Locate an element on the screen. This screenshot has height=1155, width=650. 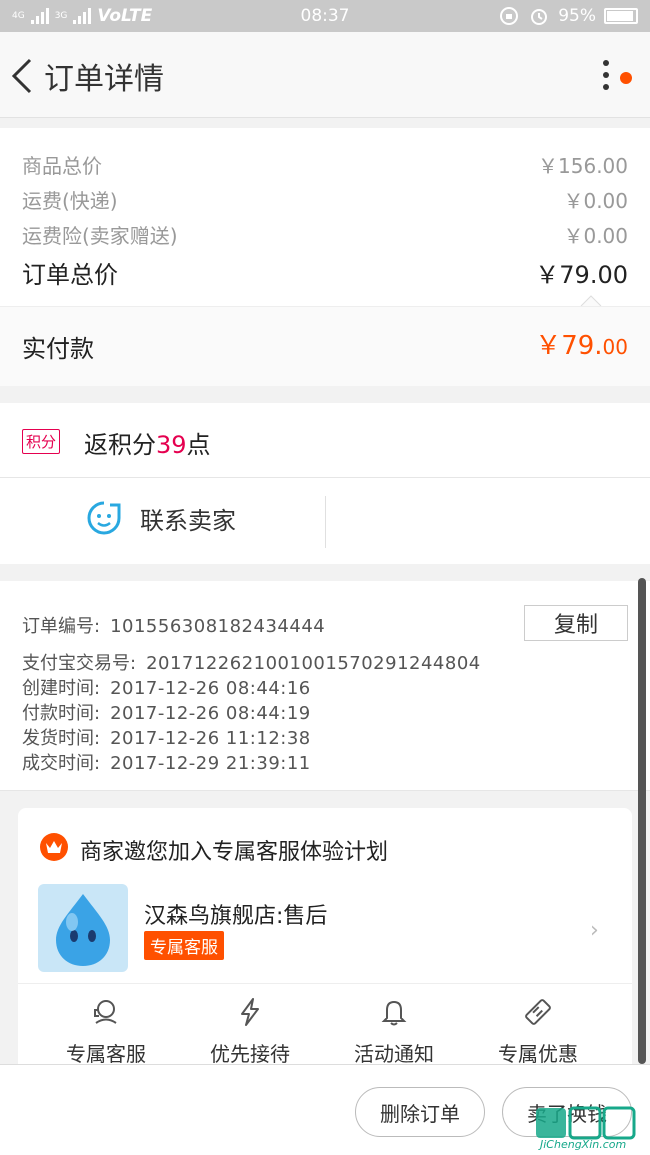
points-badge: 积分 is located at coordinates (41, 441).